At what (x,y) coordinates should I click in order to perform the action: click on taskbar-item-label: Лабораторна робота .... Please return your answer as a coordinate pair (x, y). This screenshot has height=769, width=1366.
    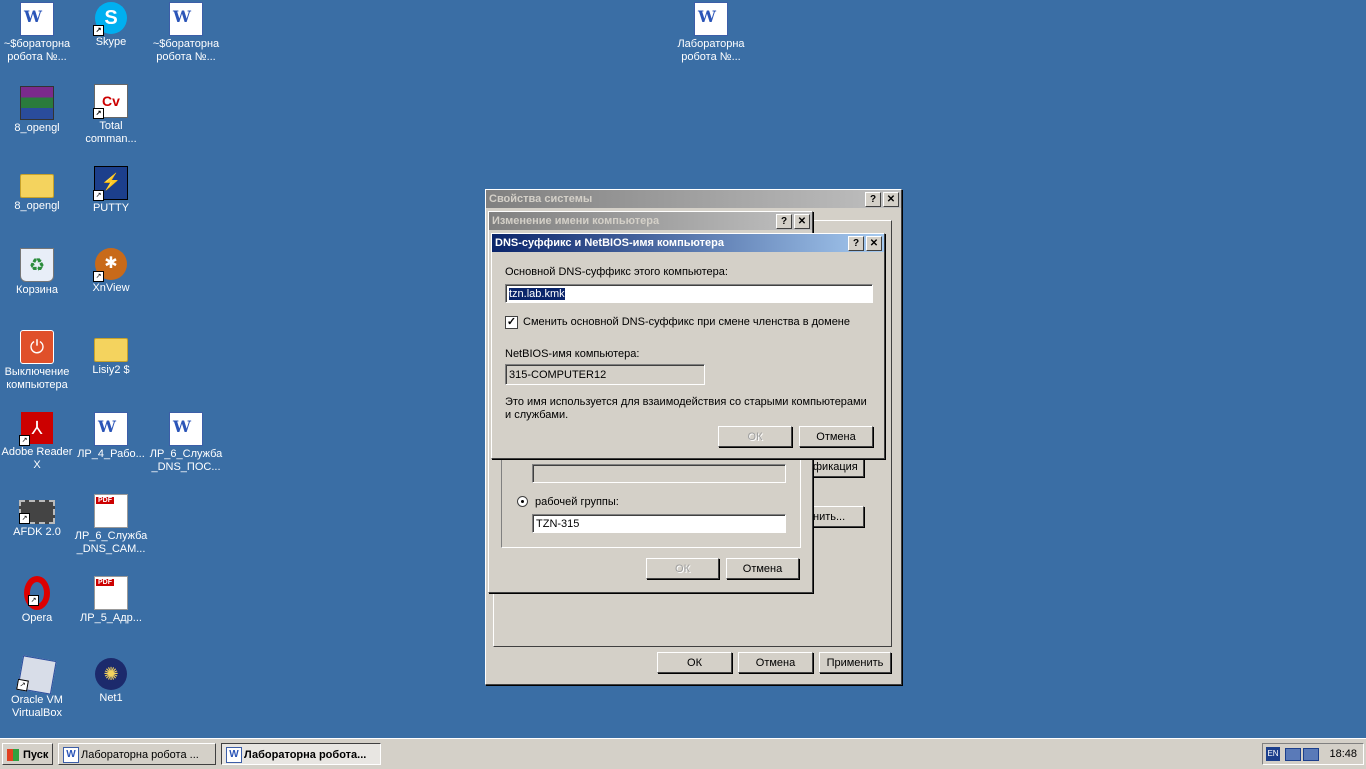
    Looking at the image, I should click on (140, 755).